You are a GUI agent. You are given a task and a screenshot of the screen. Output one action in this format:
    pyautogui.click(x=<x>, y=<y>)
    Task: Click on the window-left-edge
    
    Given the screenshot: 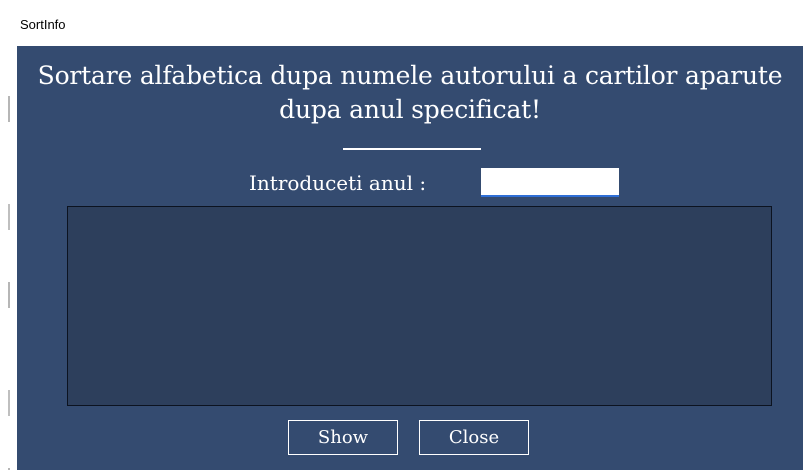 What is the action you would take?
    pyautogui.click(x=9, y=235)
    